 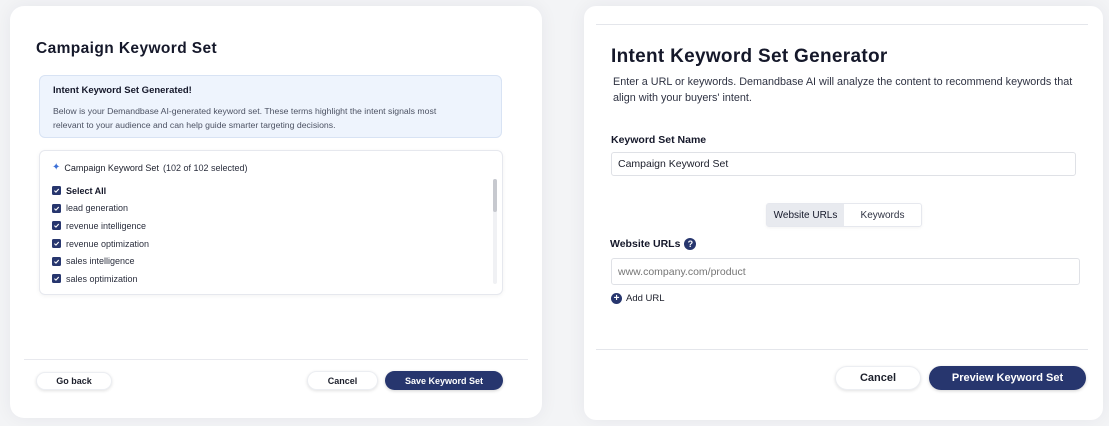 I want to click on input-mode-toggle: Website URLs Keywords, so click(x=844, y=215).